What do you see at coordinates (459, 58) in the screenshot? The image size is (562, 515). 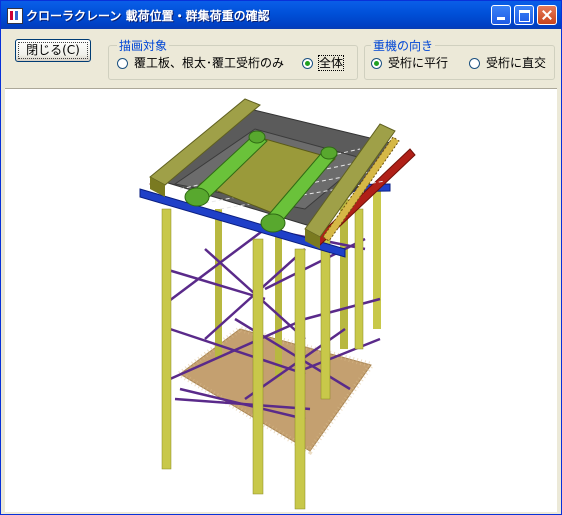 I see `crane-direction-group: 重機の向き 受桁に平行 受桁に直交` at bounding box center [459, 58].